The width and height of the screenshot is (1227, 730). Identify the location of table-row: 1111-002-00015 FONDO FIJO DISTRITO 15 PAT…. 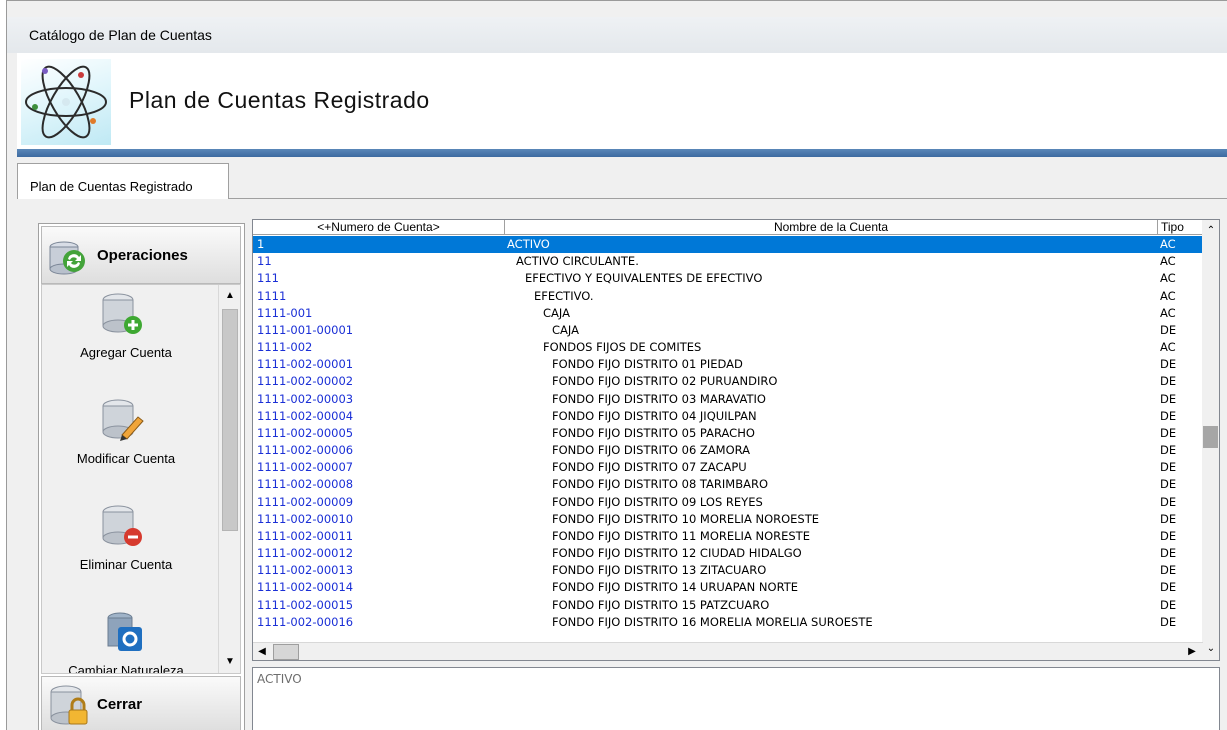
(728, 605).